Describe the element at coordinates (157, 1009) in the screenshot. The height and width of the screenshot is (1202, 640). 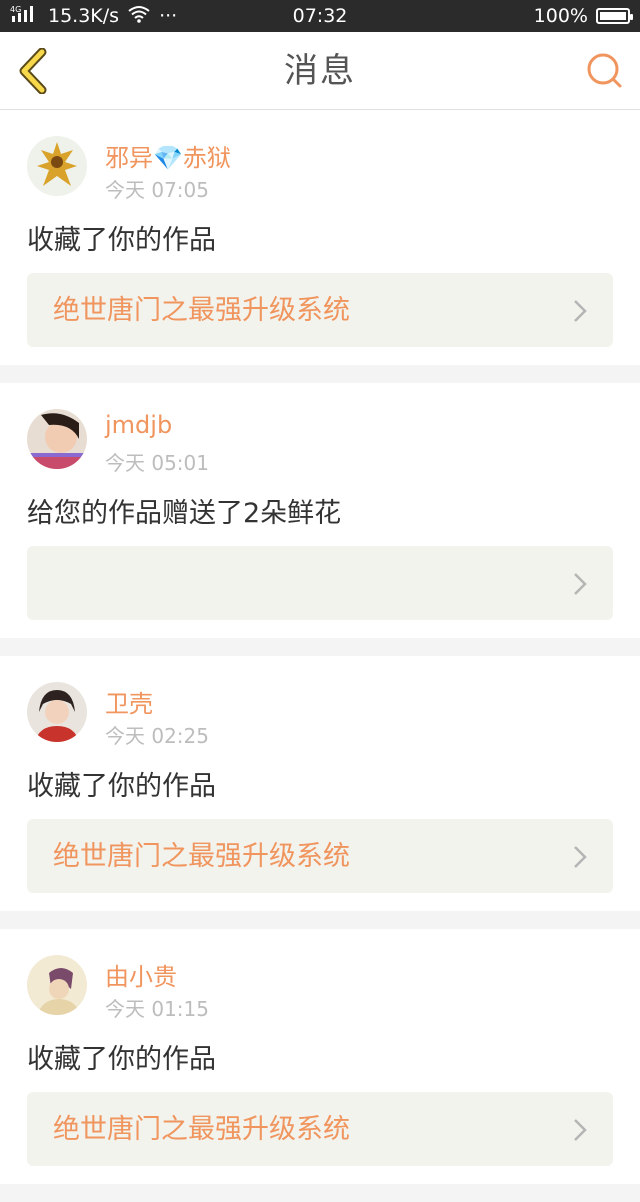
I see `timestamp: 今天 01:15` at that location.